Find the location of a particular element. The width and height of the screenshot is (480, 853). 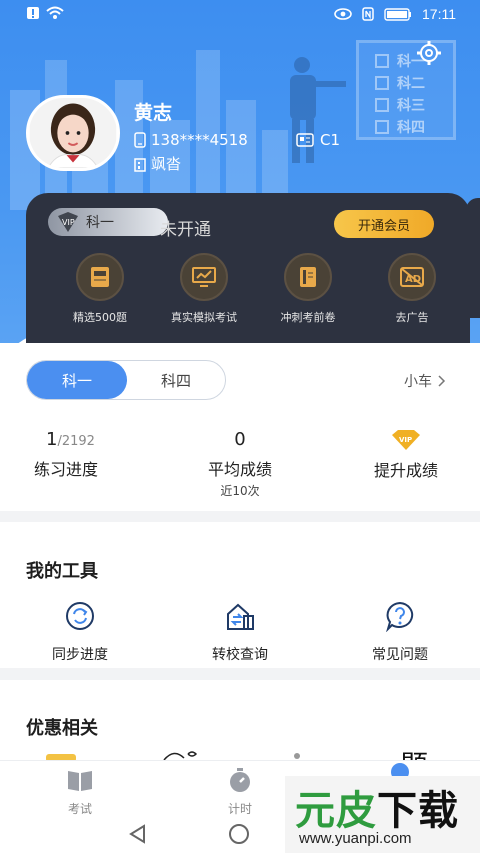

eye-icon is located at coordinates (343, 14).